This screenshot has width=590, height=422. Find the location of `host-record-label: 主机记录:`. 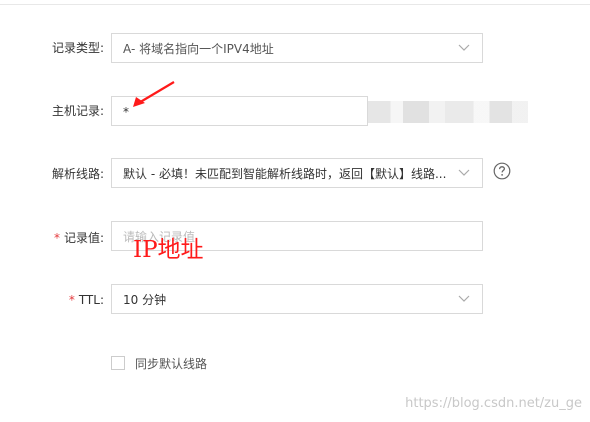

host-record-label: 主机记录: is located at coordinates (77, 111).